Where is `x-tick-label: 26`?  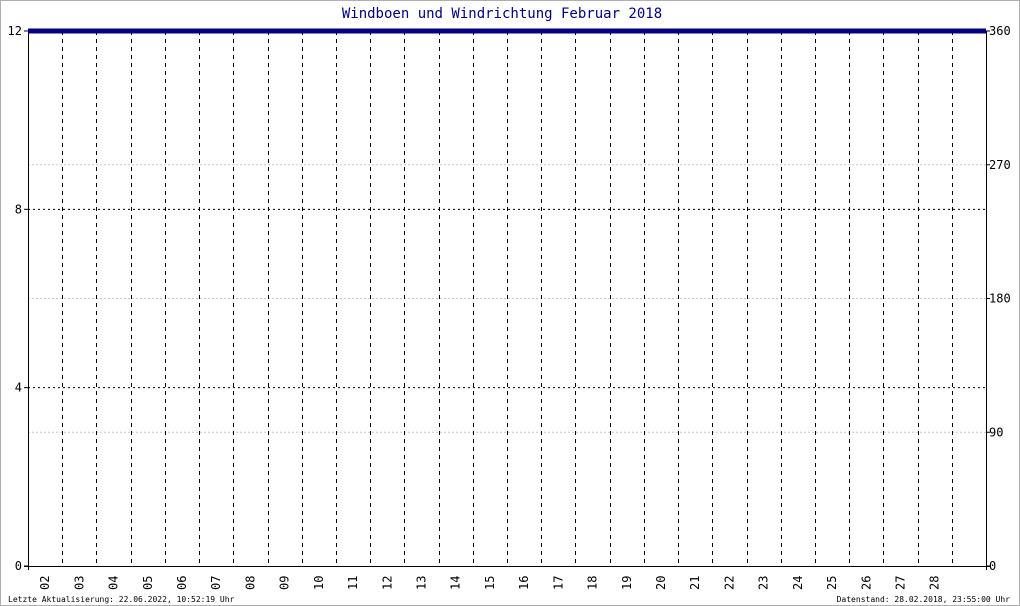 x-tick-label: 26 is located at coordinates (866, 583).